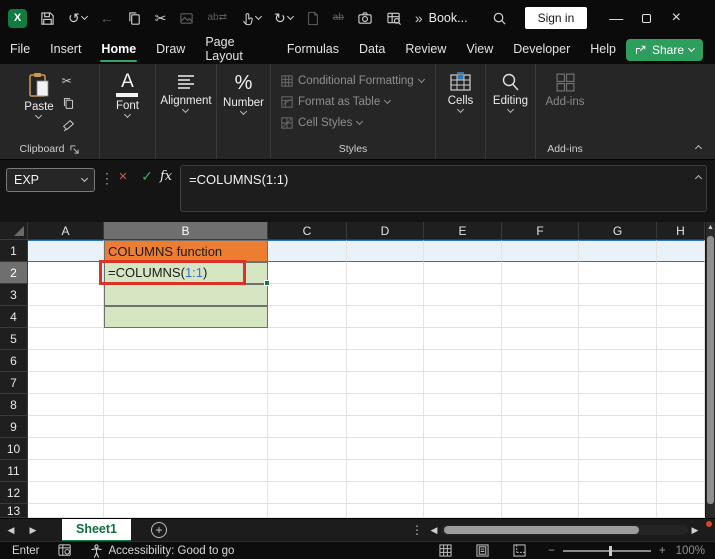  What do you see at coordinates (646, 18) in the screenshot?
I see `maximize-button` at bounding box center [646, 18].